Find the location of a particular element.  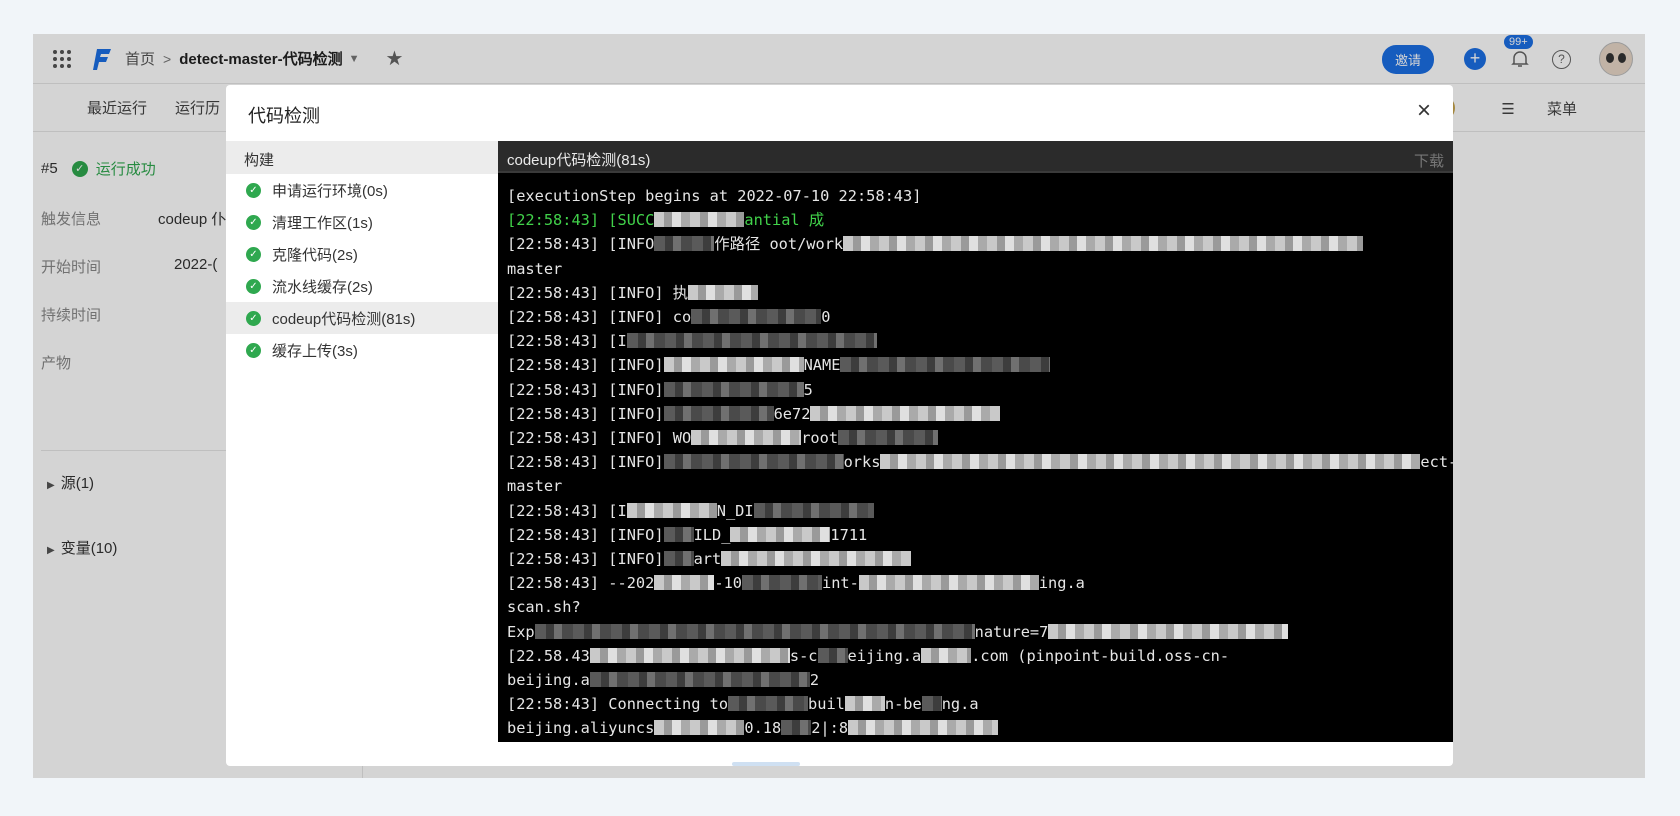

log-line: [22:58:43] [INFO] 6e72 is located at coordinates (980, 414).